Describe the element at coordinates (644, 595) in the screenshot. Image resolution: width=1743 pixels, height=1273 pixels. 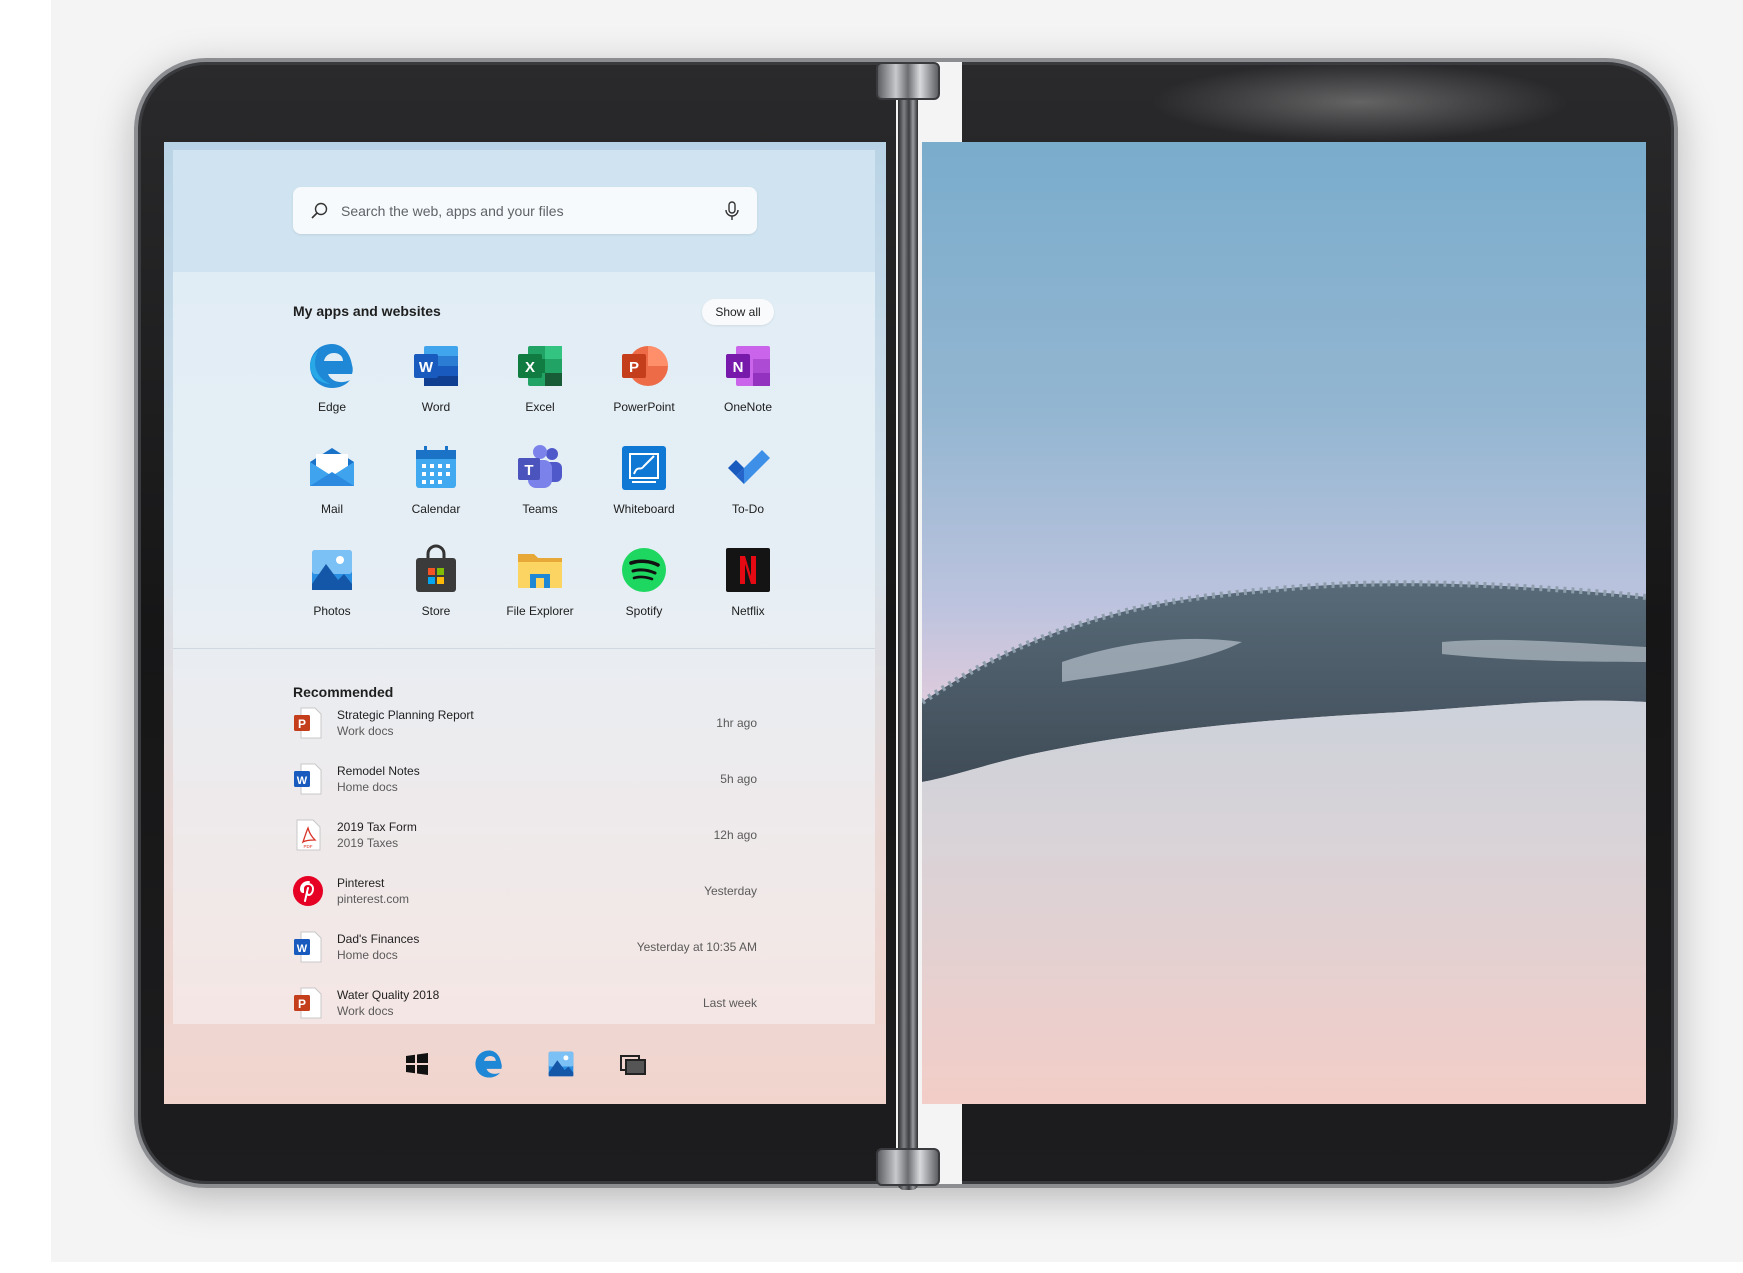
I see `app-spotify: Spotify` at that location.